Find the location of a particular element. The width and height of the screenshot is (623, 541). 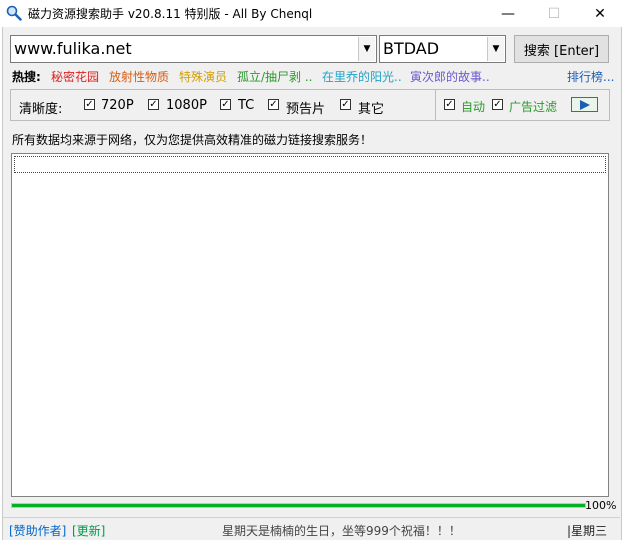

checkbox-auto: ✓ is located at coordinates (449, 104).